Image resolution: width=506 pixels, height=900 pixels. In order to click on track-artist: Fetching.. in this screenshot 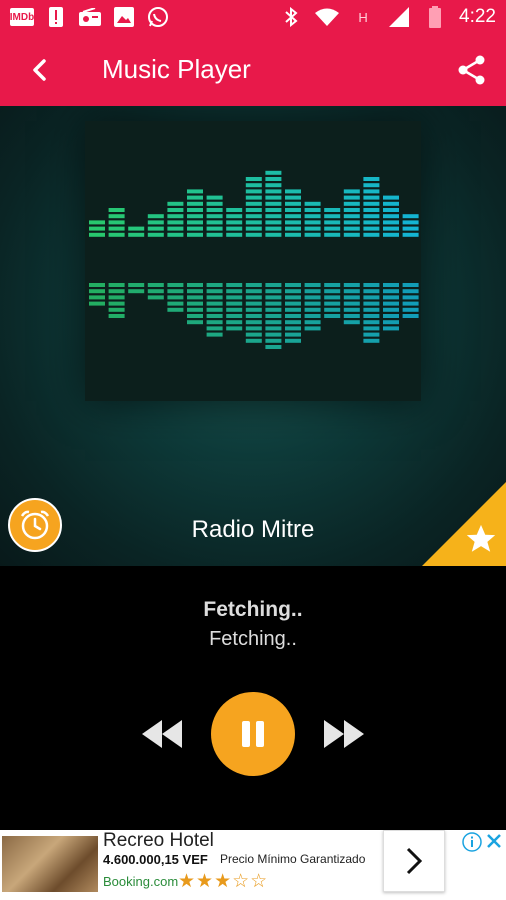, I will do `click(253, 639)`.